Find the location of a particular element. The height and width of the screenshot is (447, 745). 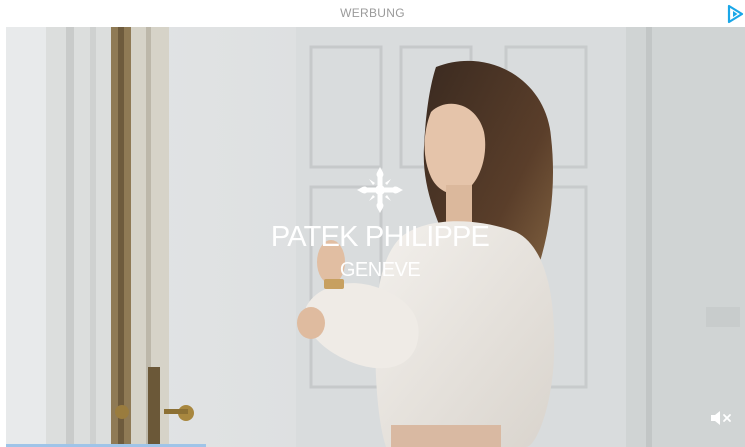

ad-header: WERBUNG is located at coordinates (372, 13).